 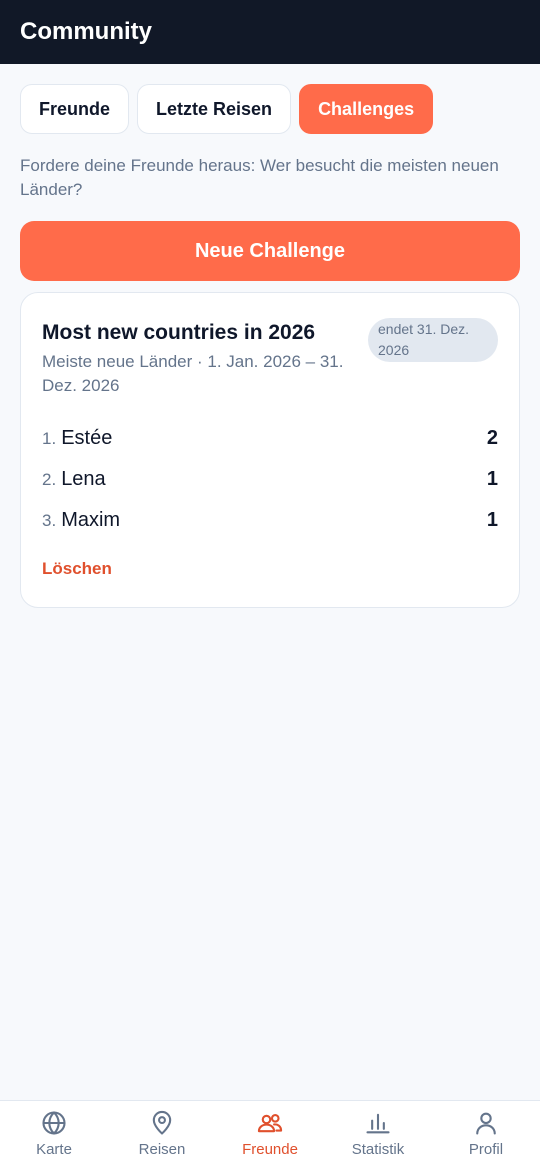 What do you see at coordinates (378, 1135) in the screenshot?
I see `nav-item-statistik: Statistik` at bounding box center [378, 1135].